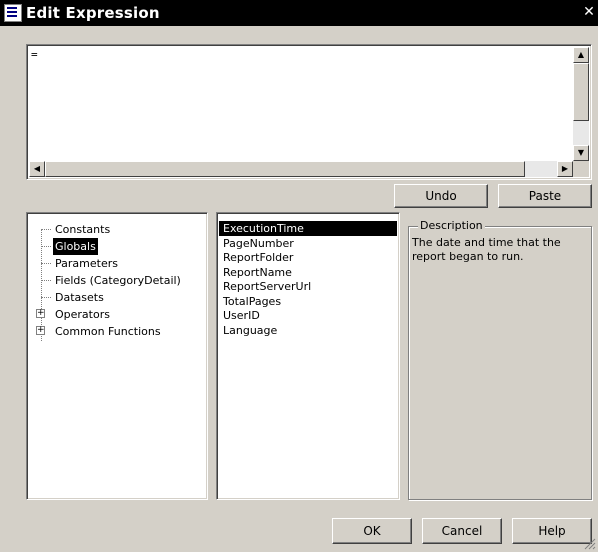 The image size is (598, 552). I want to click on tree-item-label: Operators, so click(82, 314).